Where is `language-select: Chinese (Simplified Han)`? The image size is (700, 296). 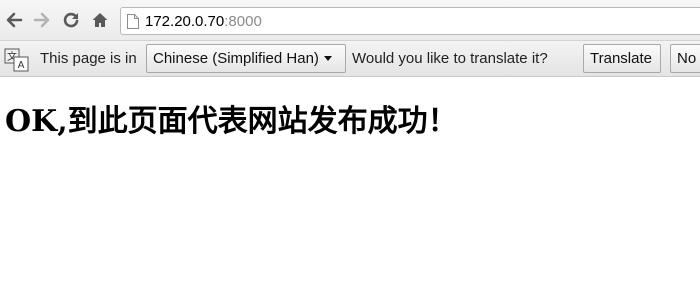 language-select: Chinese (Simplified Han) is located at coordinates (246, 58).